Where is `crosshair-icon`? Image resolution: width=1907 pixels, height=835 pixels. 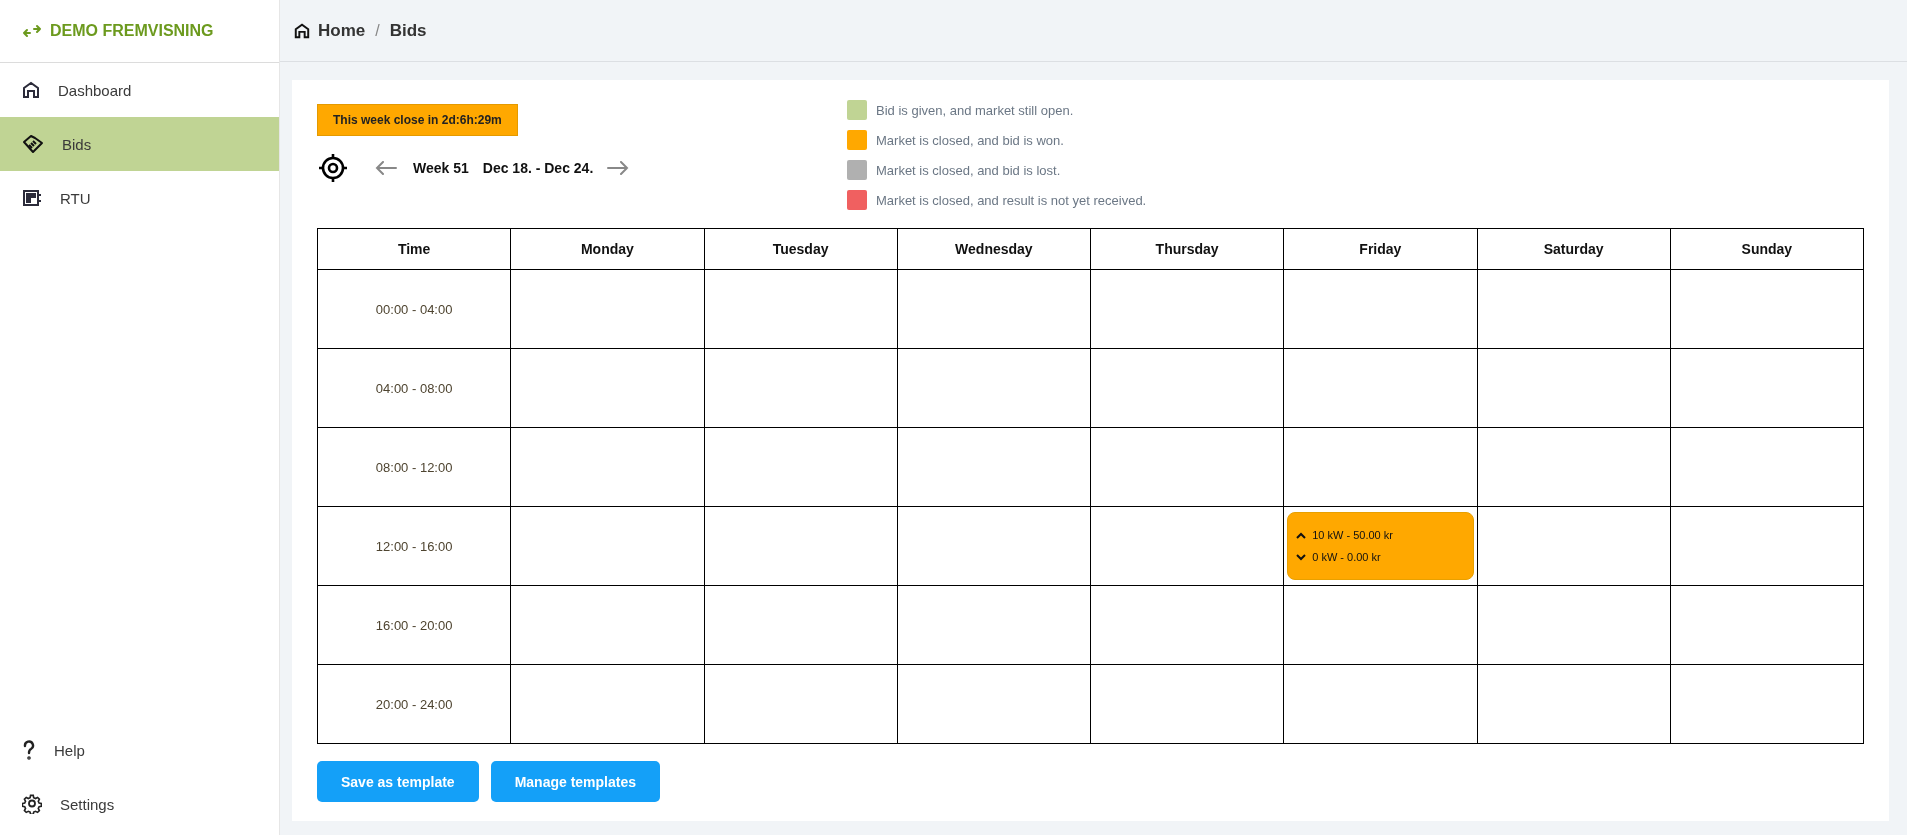
crosshair-icon is located at coordinates (333, 168).